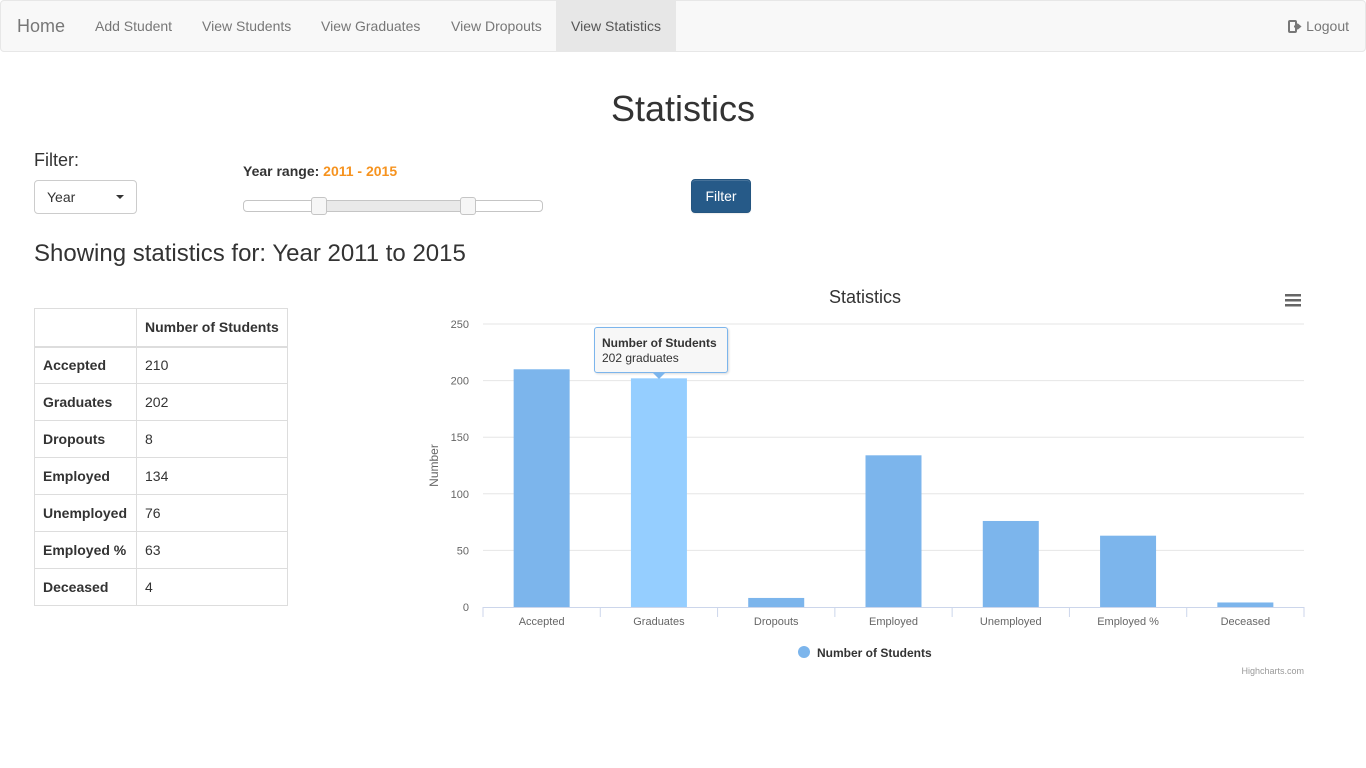  Describe the element at coordinates (120, 197) in the screenshot. I see `caret-down-icon` at that location.